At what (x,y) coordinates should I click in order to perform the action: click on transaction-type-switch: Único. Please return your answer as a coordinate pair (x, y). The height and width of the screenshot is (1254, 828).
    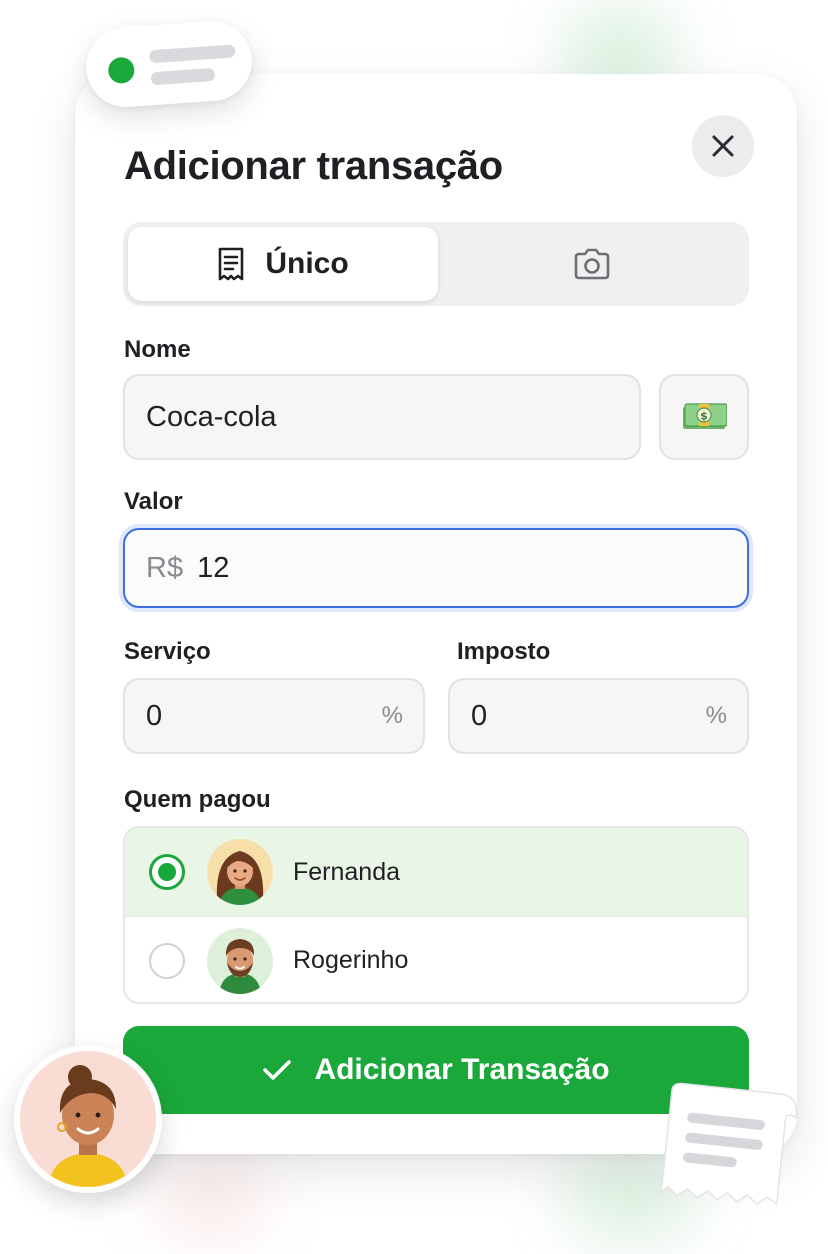
    Looking at the image, I should click on (436, 264).